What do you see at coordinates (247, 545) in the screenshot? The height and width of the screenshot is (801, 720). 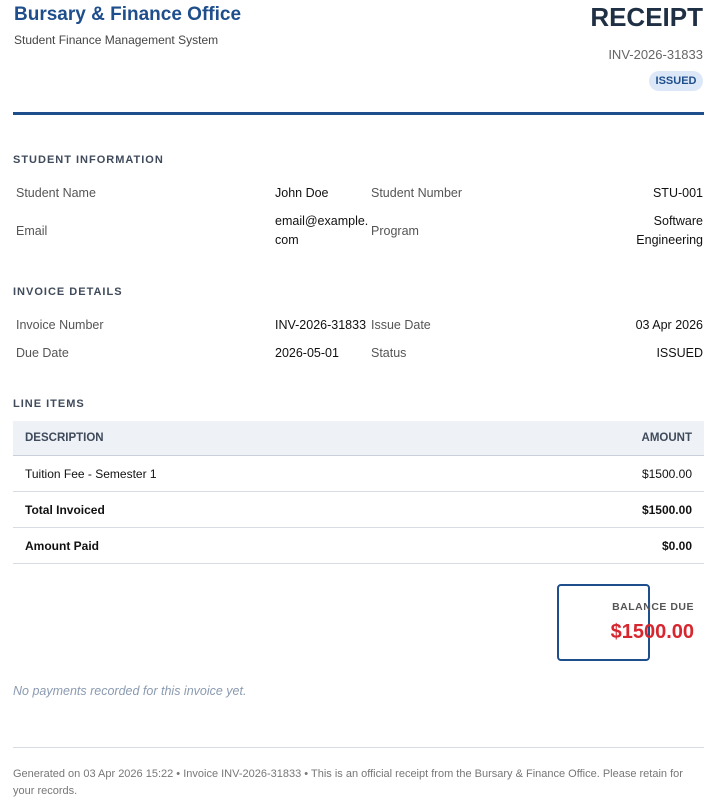 I see `amount-paid-label: Amount Paid` at bounding box center [247, 545].